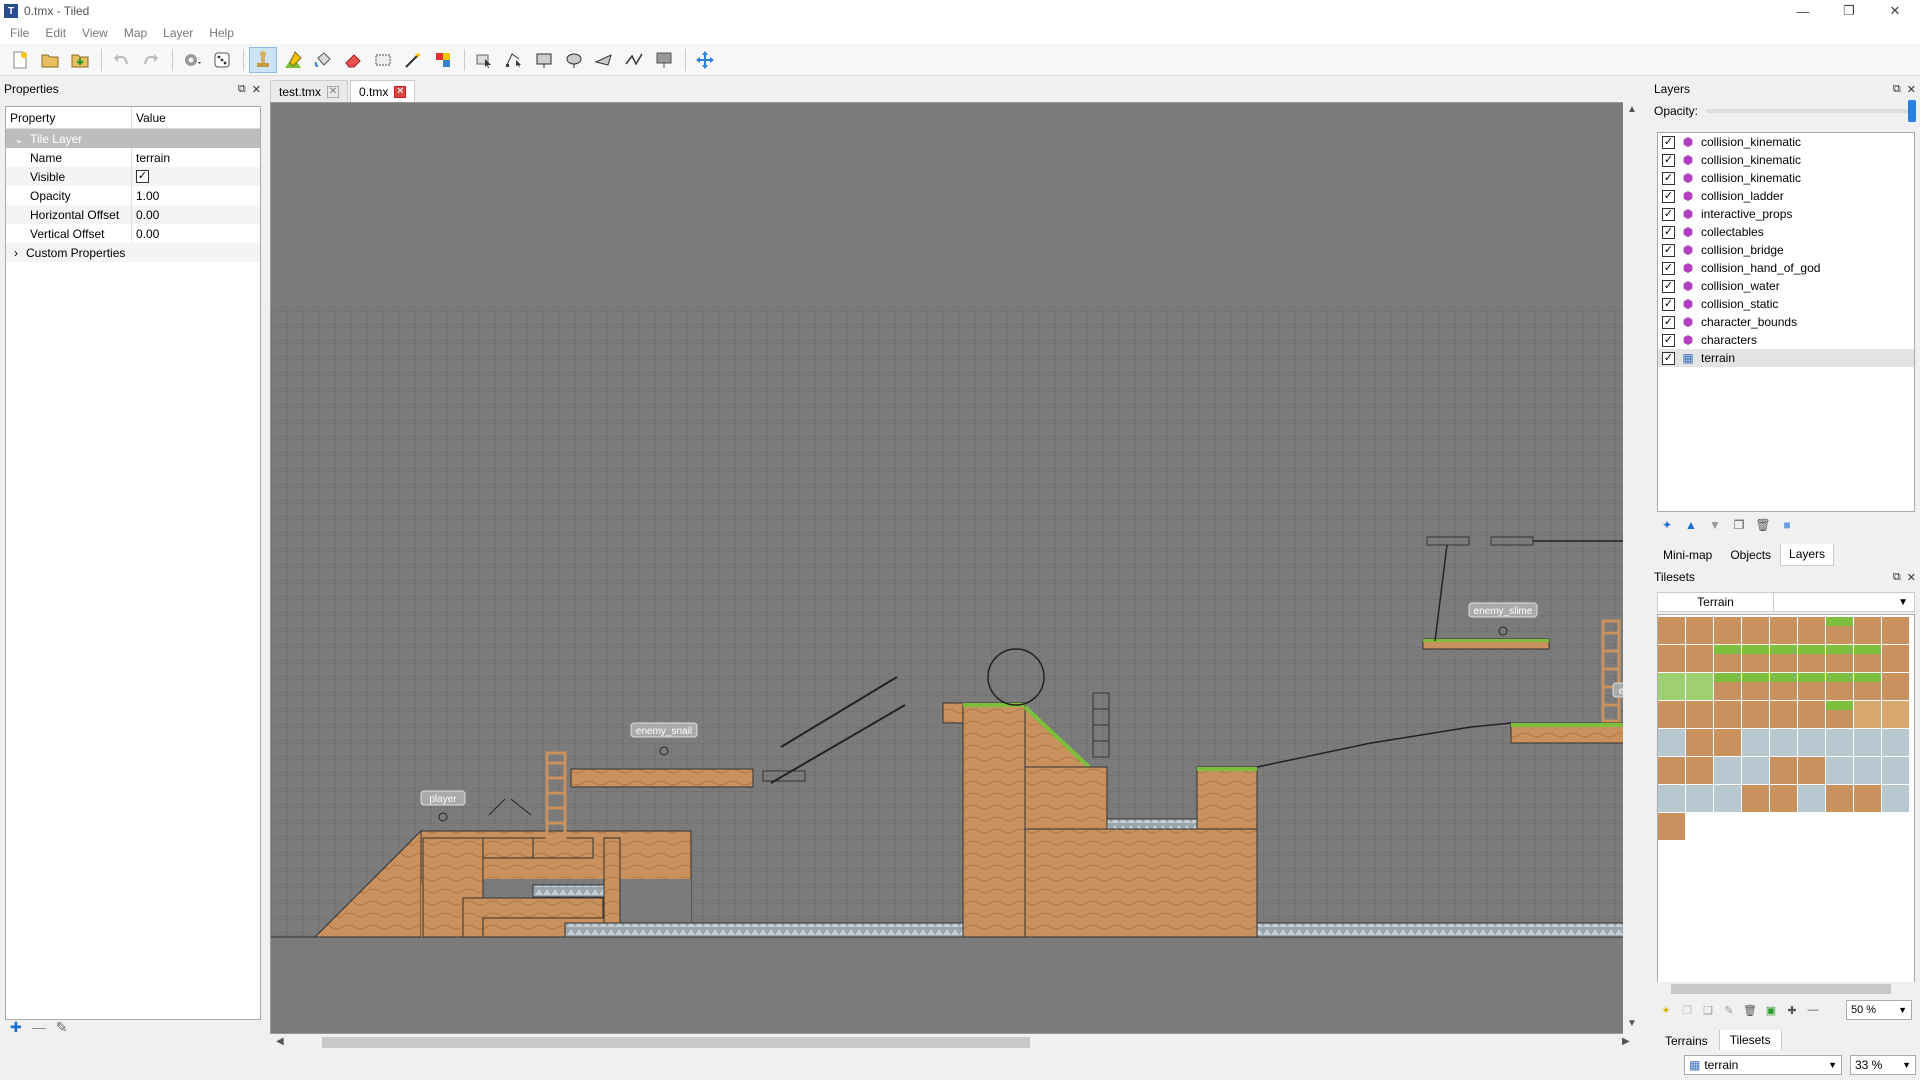  What do you see at coordinates (1811, 111) in the screenshot?
I see `opacity-slider` at bounding box center [1811, 111].